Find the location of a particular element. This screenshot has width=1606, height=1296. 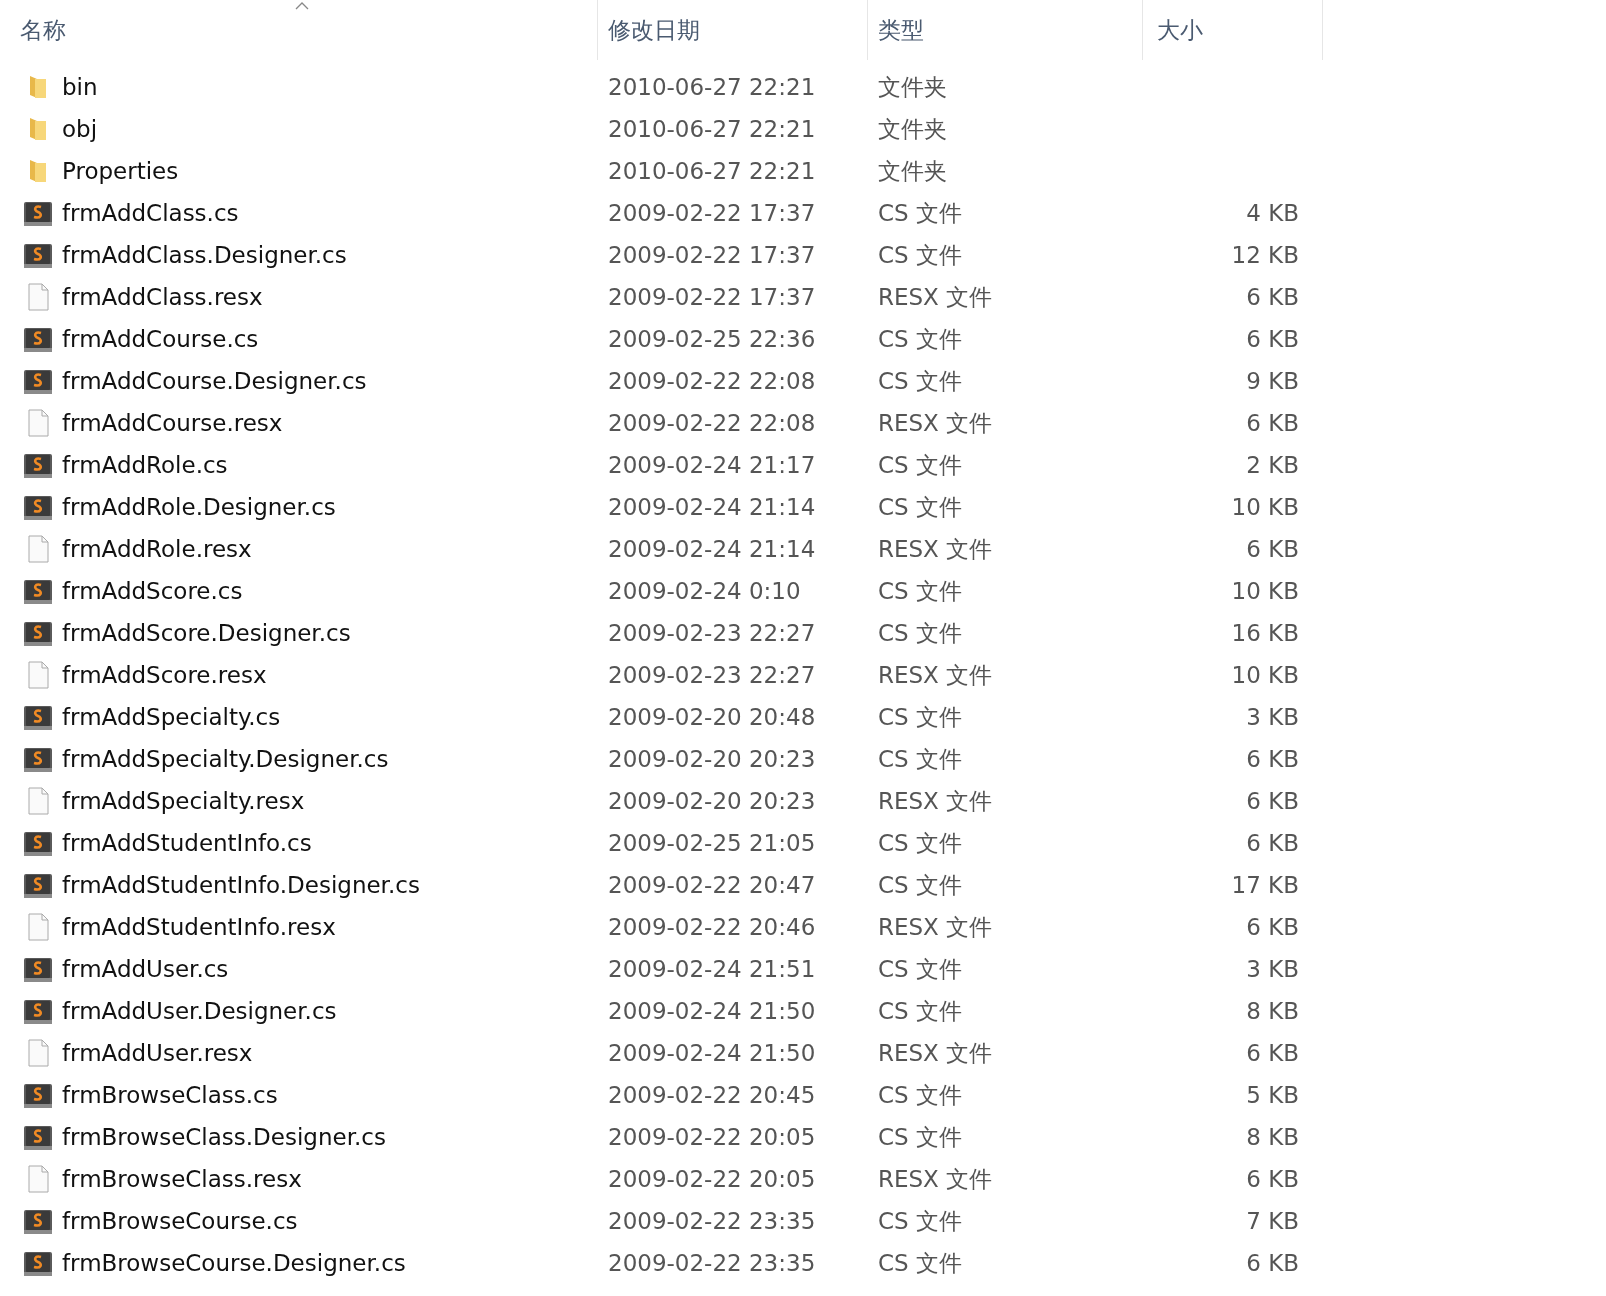

file-name: frmAddStudentInfo.resx is located at coordinates (199, 927).